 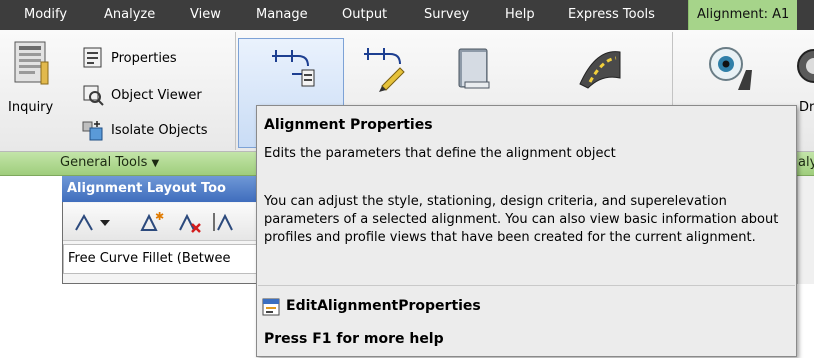 What do you see at coordinates (156, 95) in the screenshot?
I see `object-viewer-label: Object Viewer` at bounding box center [156, 95].